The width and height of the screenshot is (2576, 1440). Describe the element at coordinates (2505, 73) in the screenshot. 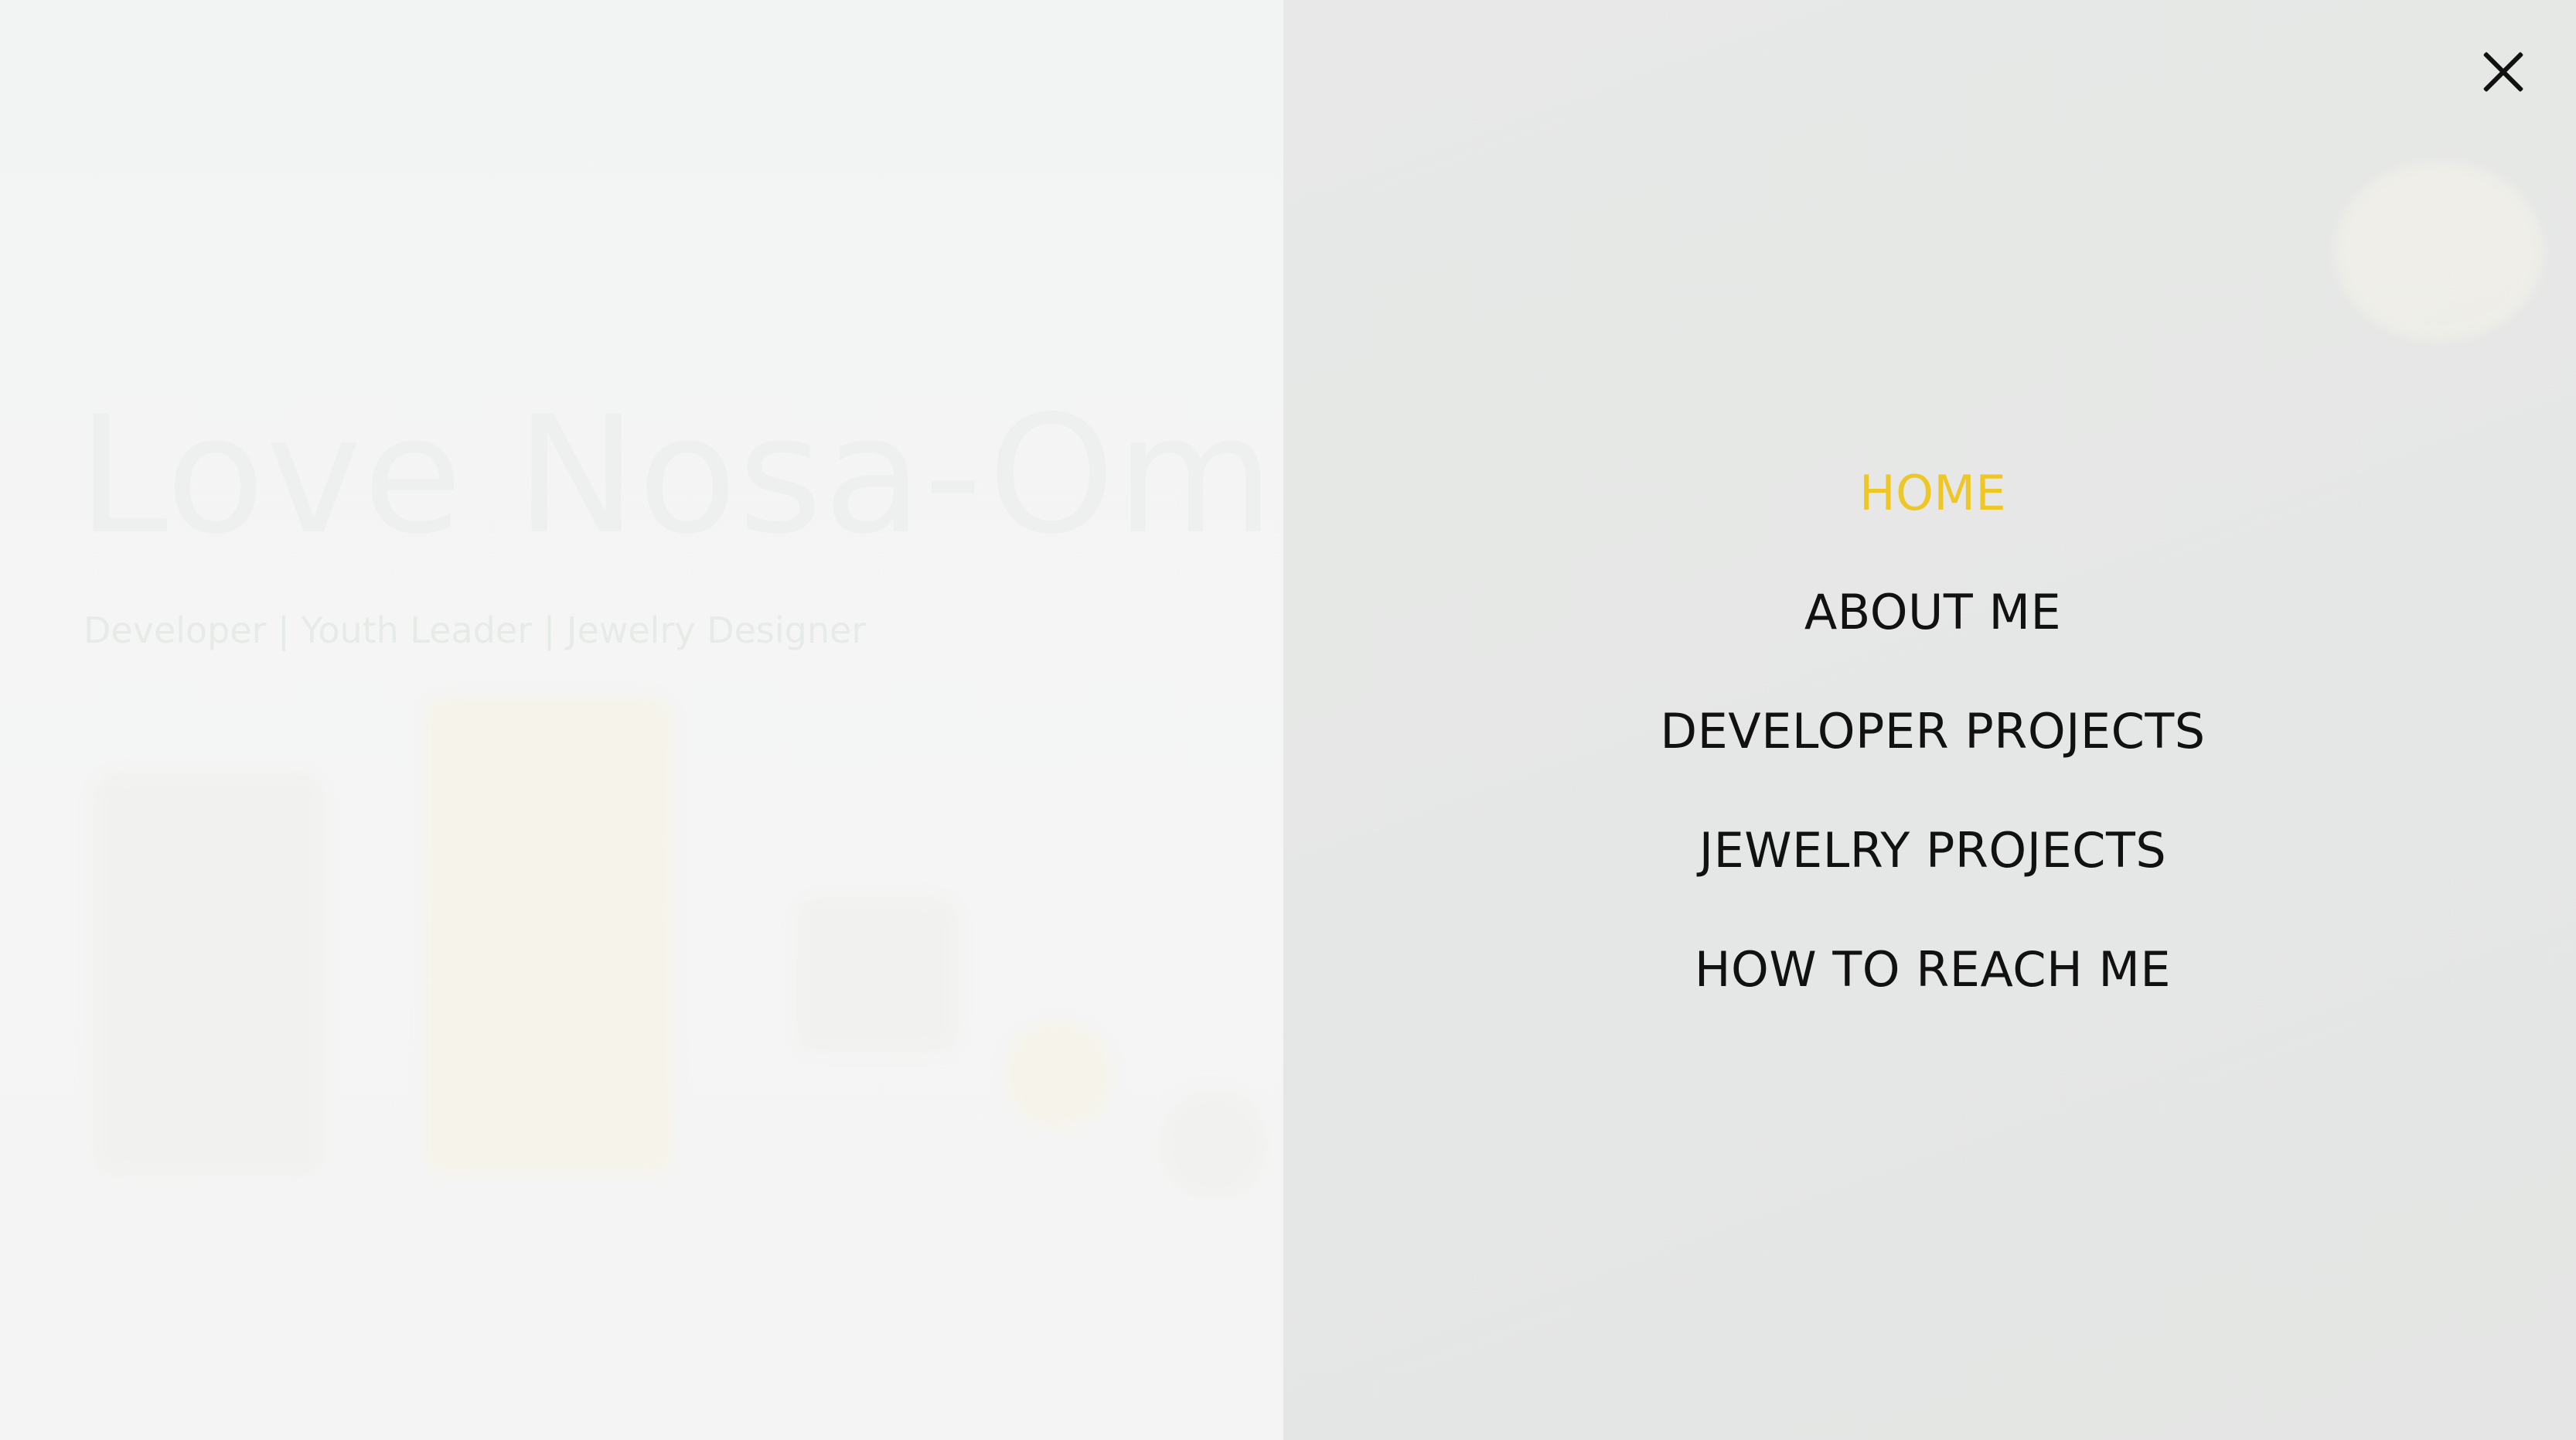

I see `close-menu-button: Close menu` at that location.